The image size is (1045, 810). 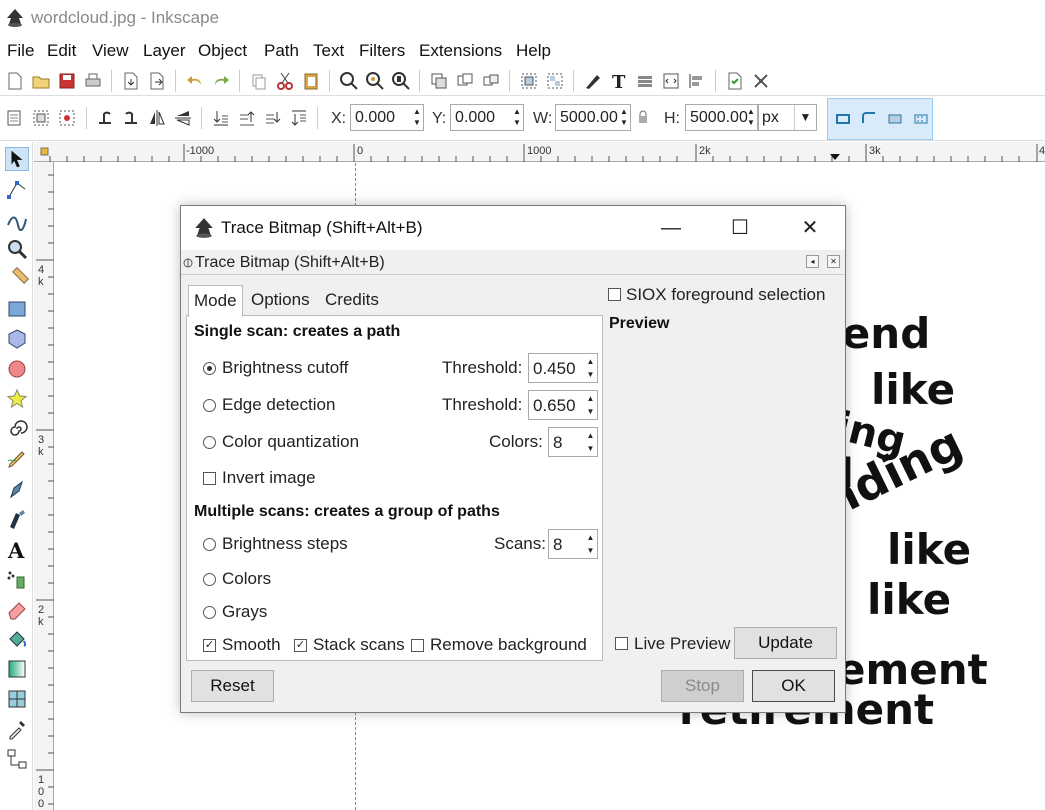 What do you see at coordinates (285, 544) in the screenshot?
I see `brightness-steps-label: Brightness steps` at bounding box center [285, 544].